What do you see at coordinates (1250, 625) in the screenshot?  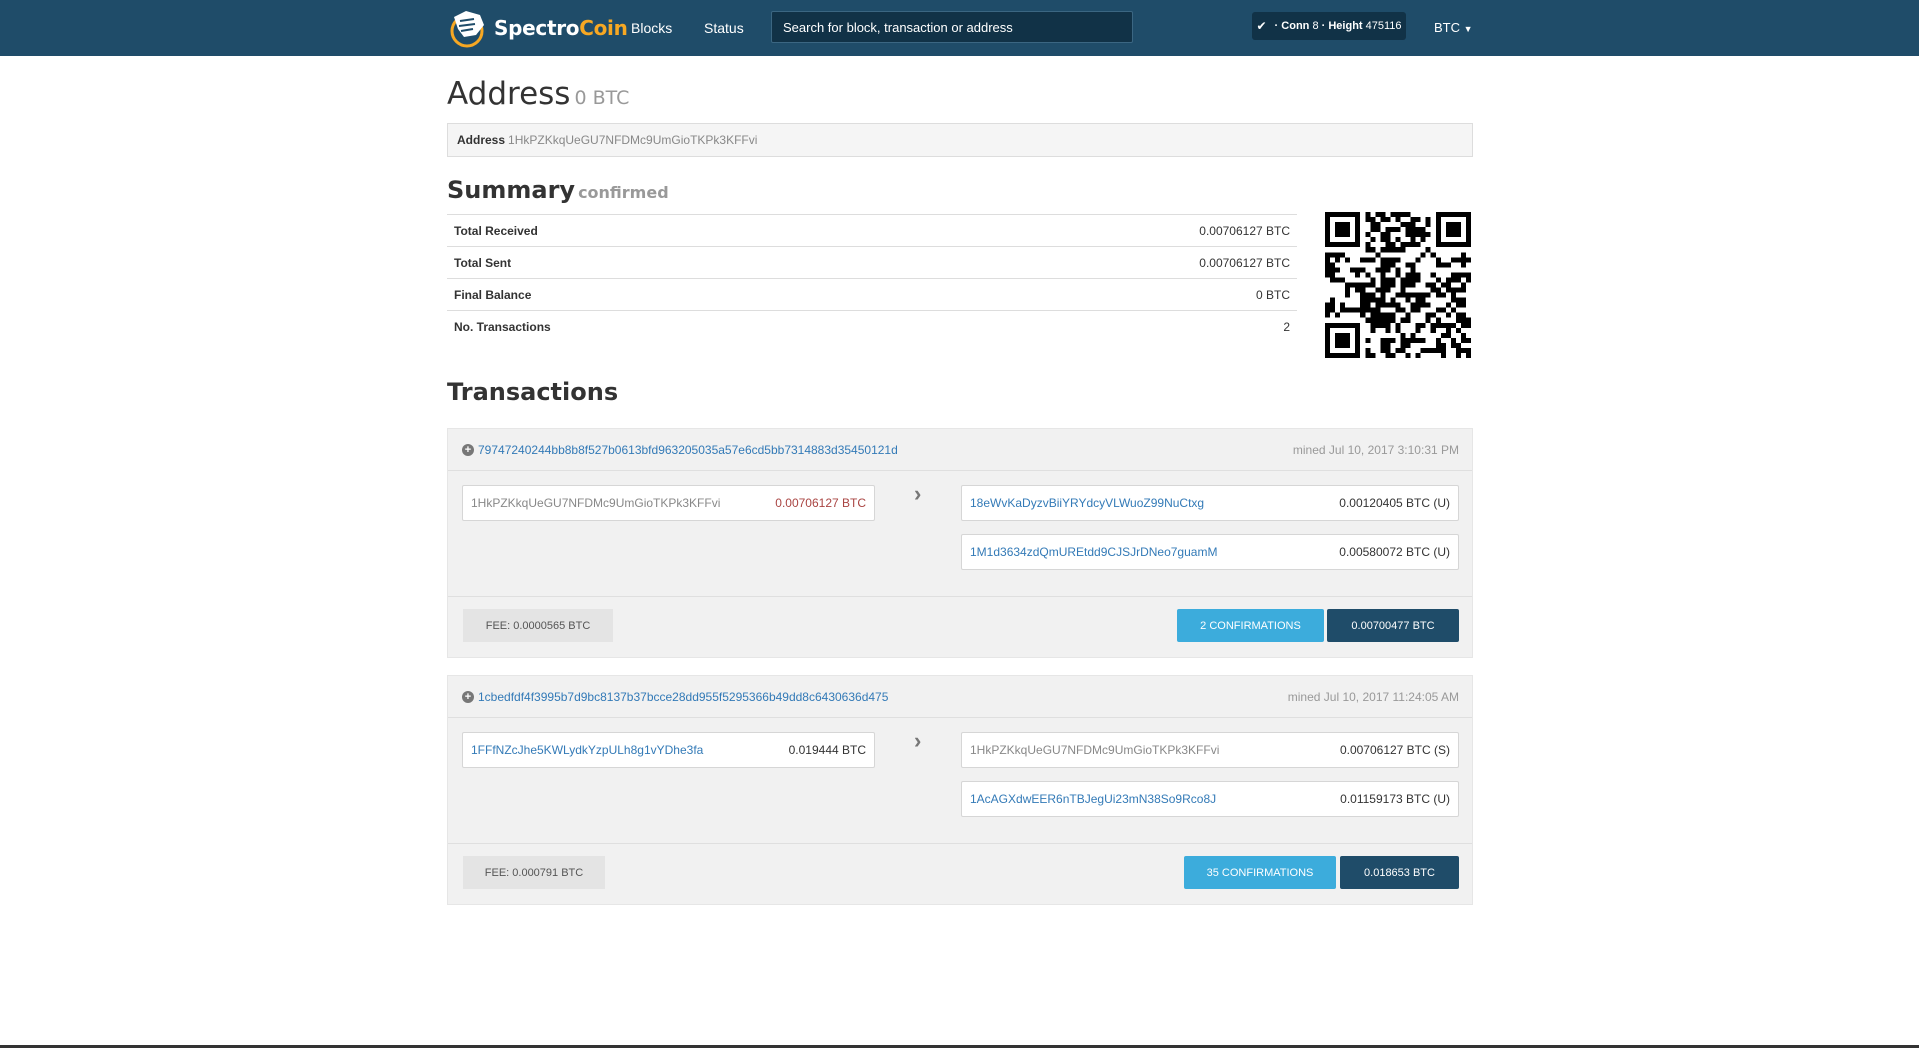 I see `confirmations-button: 2 CONFIRMATIONS` at bounding box center [1250, 625].